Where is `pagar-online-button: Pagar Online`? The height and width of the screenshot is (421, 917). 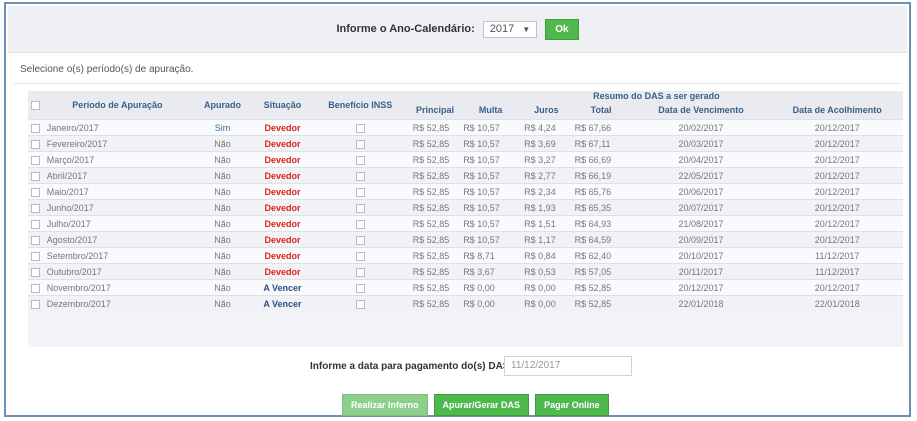 pagar-online-button: Pagar Online is located at coordinates (572, 405).